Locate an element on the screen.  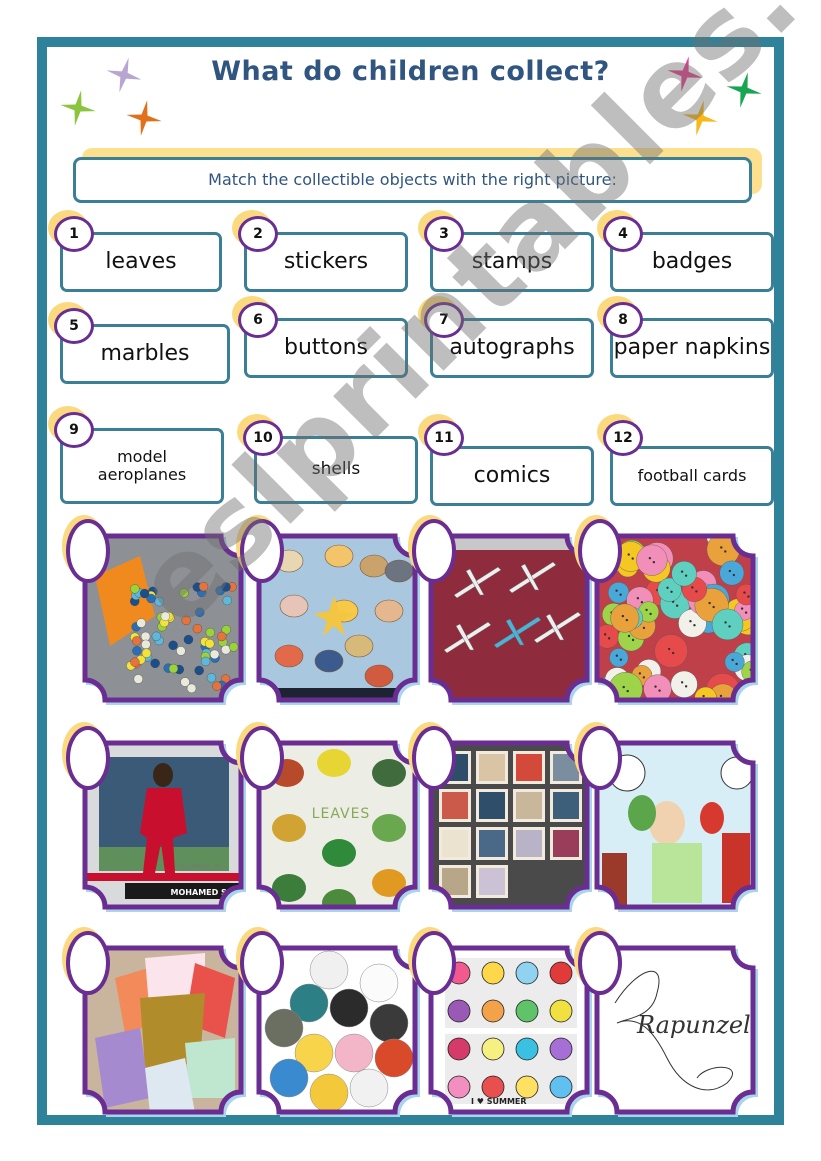
hulk is located at coordinates (642, 813).